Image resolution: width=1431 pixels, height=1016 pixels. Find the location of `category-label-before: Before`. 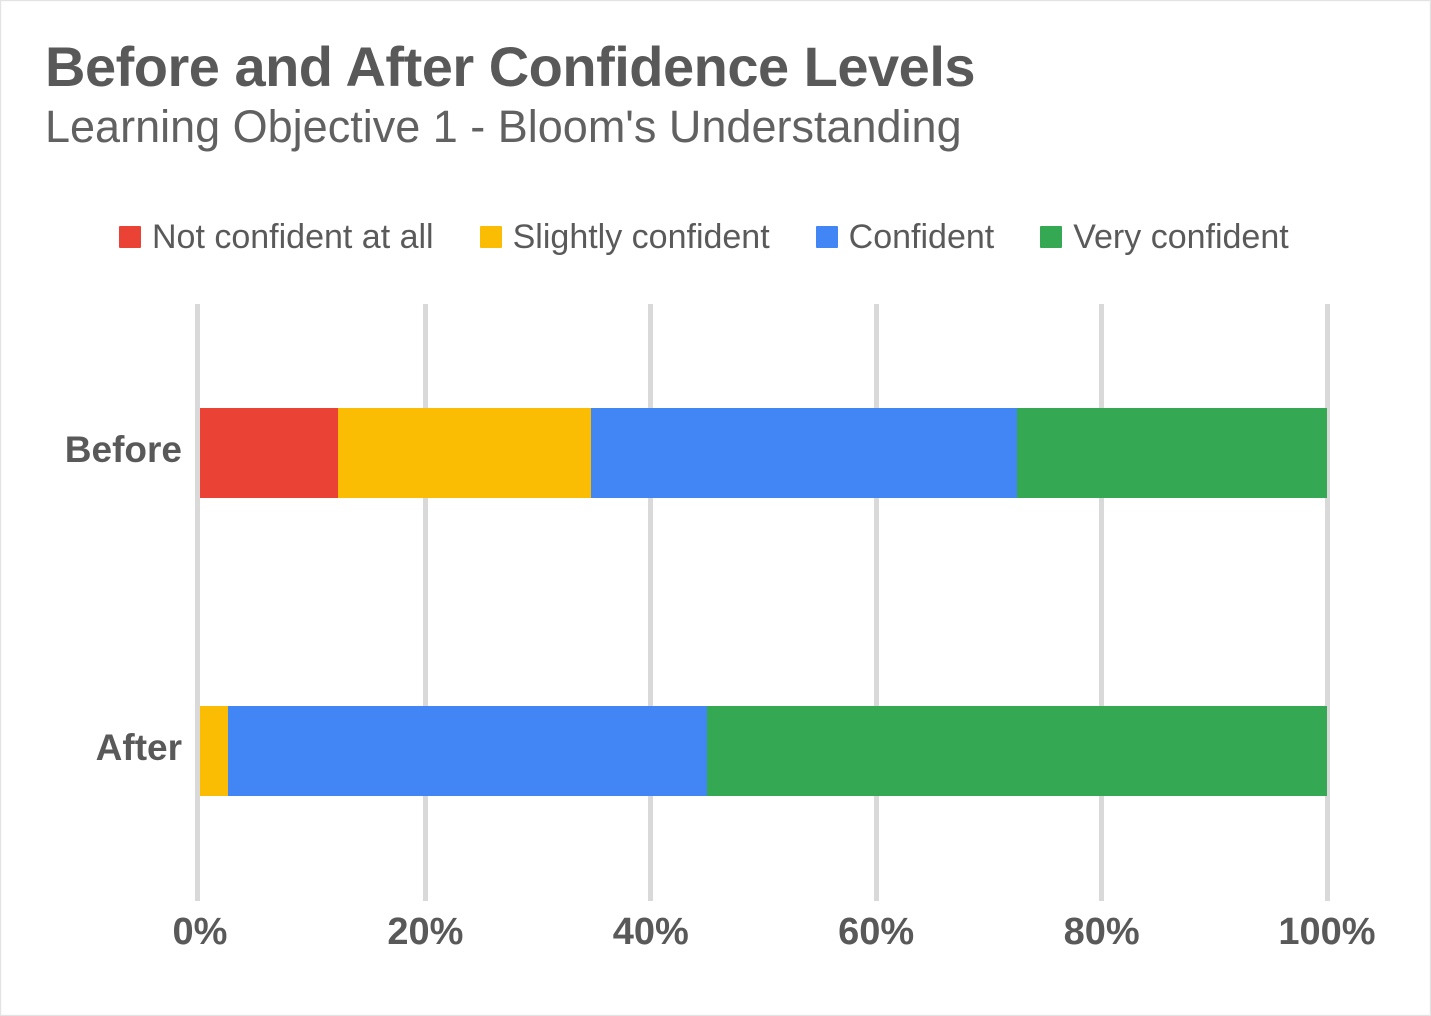

category-label-before: Before is located at coordinates (123, 449).